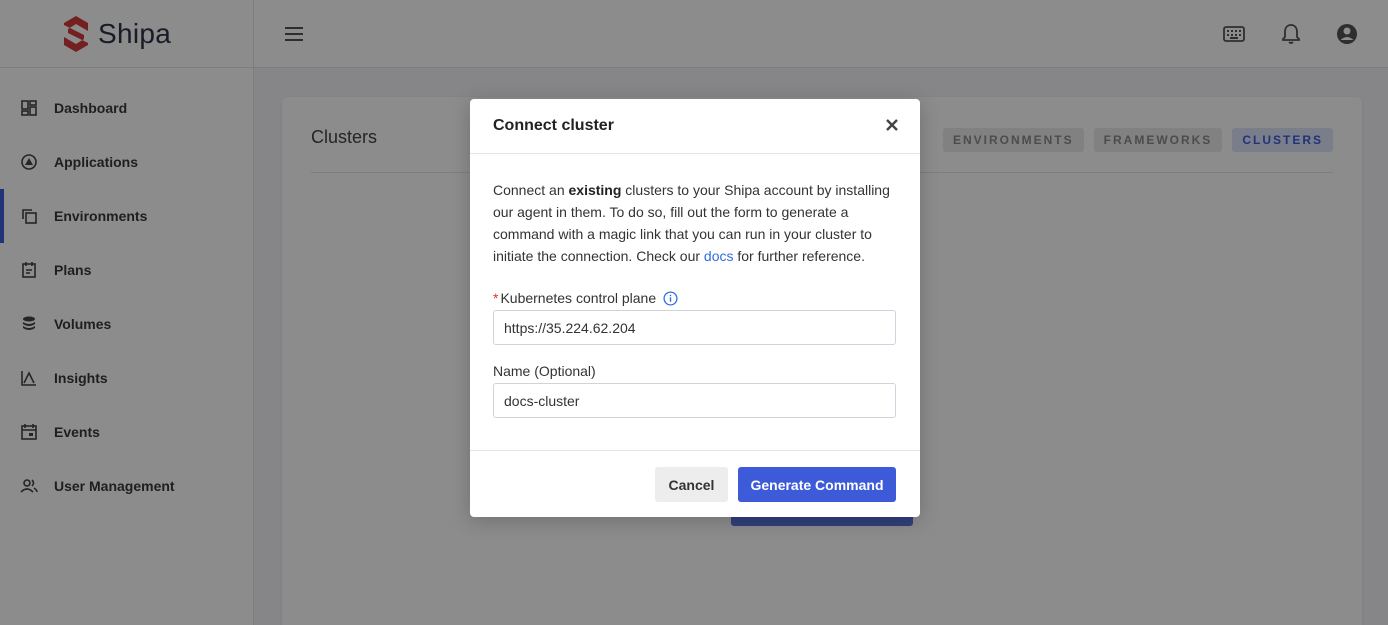 This screenshot has height=625, width=1388. I want to click on info-icon, so click(670, 298).